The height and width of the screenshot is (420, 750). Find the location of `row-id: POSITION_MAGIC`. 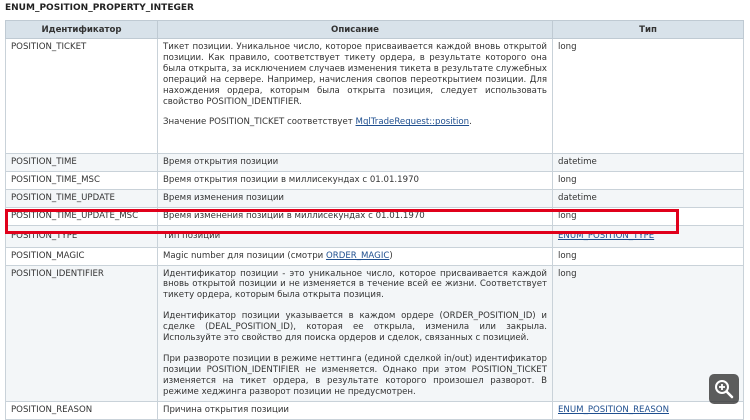

row-id: POSITION_MAGIC is located at coordinates (81, 256).